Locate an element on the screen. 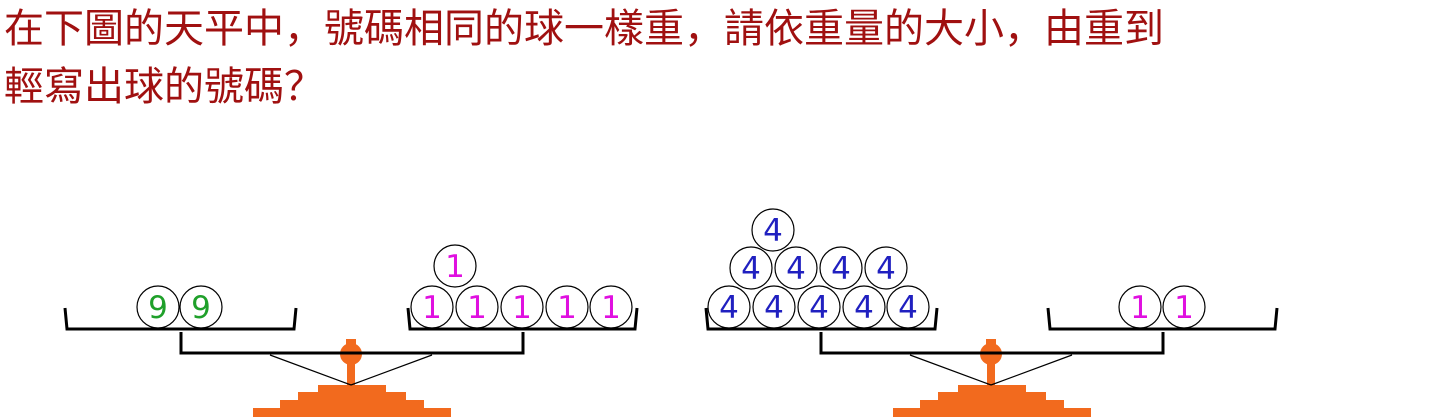 The image size is (1454, 417). right-pan-balls: 11 1 1 1 1 is located at coordinates (521, 286).